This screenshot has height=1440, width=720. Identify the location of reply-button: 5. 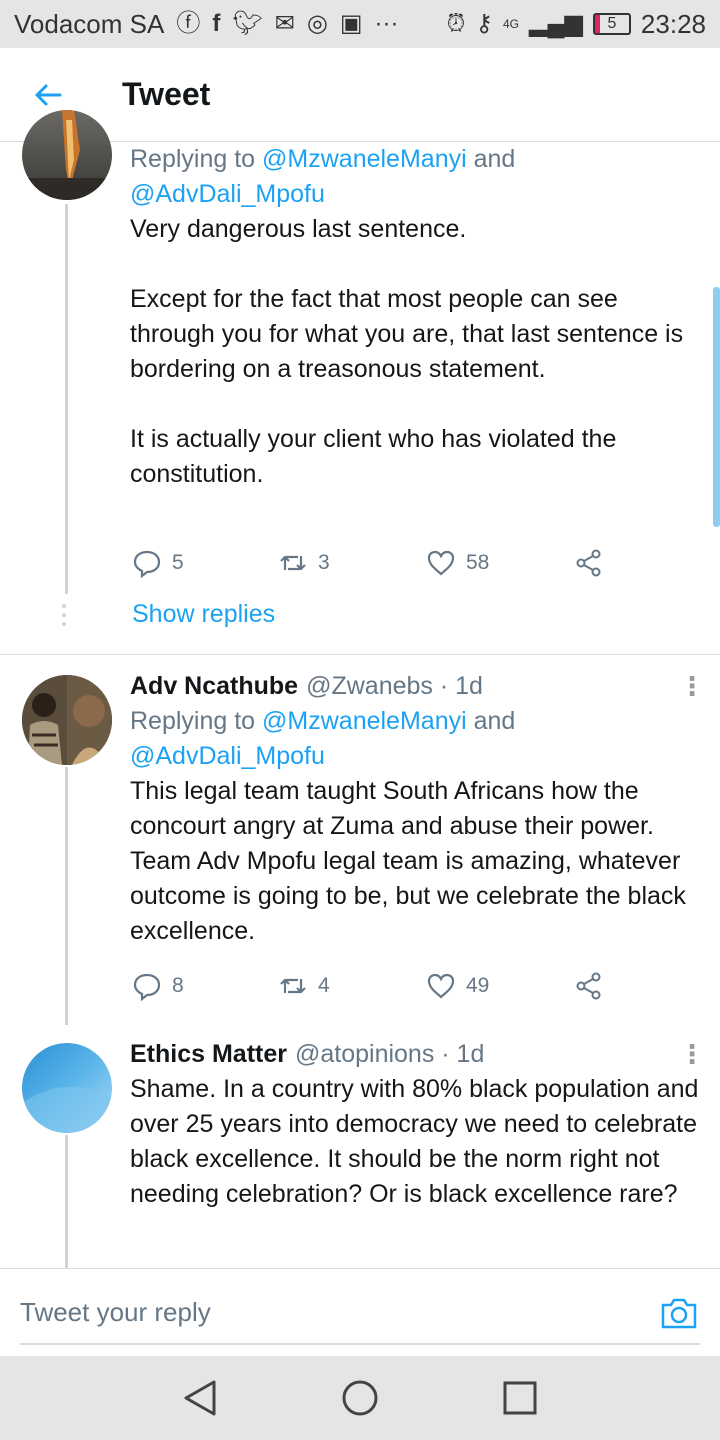
(158, 563).